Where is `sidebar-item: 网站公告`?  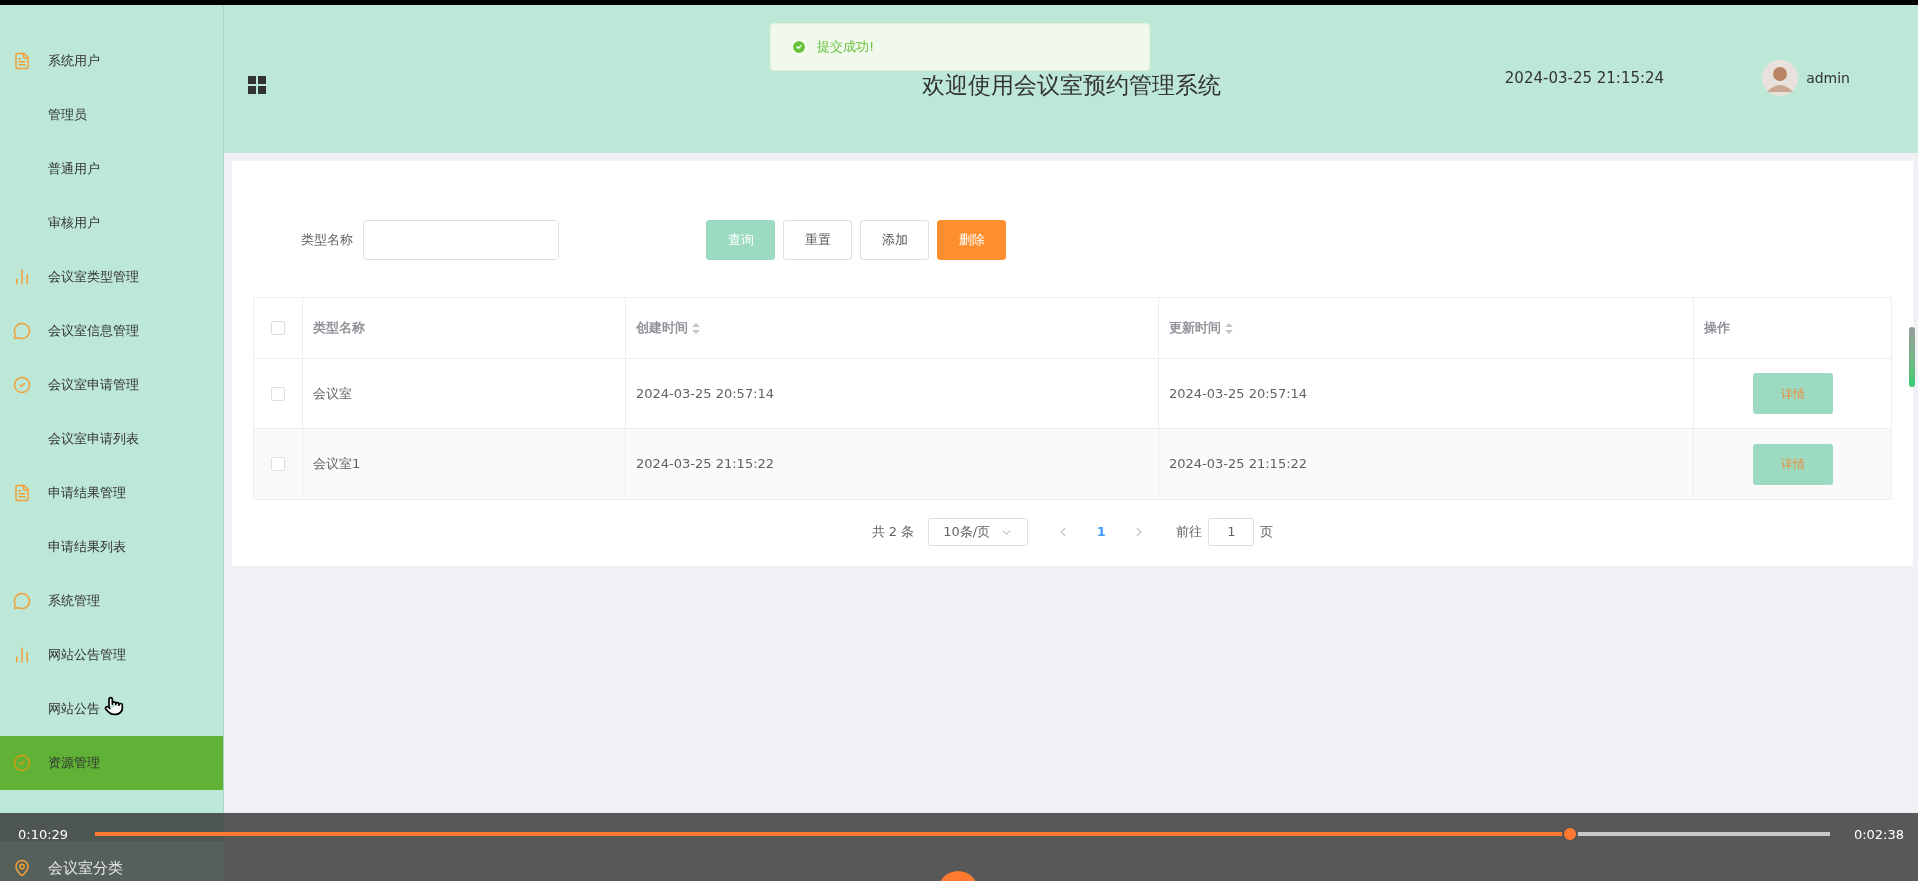
sidebar-item: 网站公告 is located at coordinates (111, 709).